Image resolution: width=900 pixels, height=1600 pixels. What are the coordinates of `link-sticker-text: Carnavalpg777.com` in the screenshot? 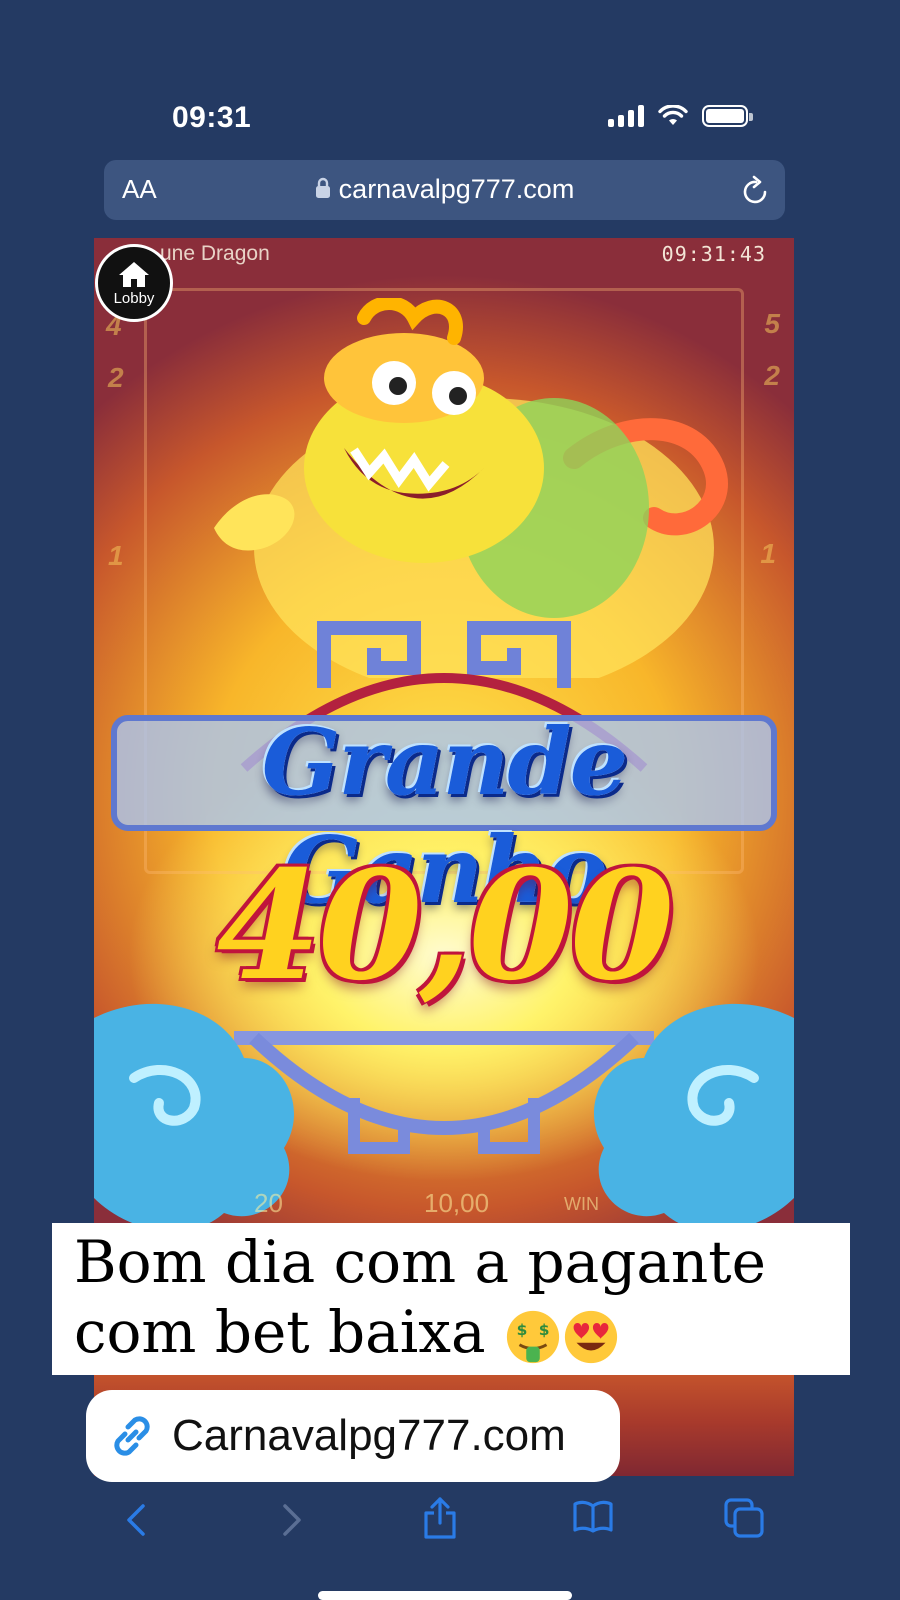 It's located at (369, 1435).